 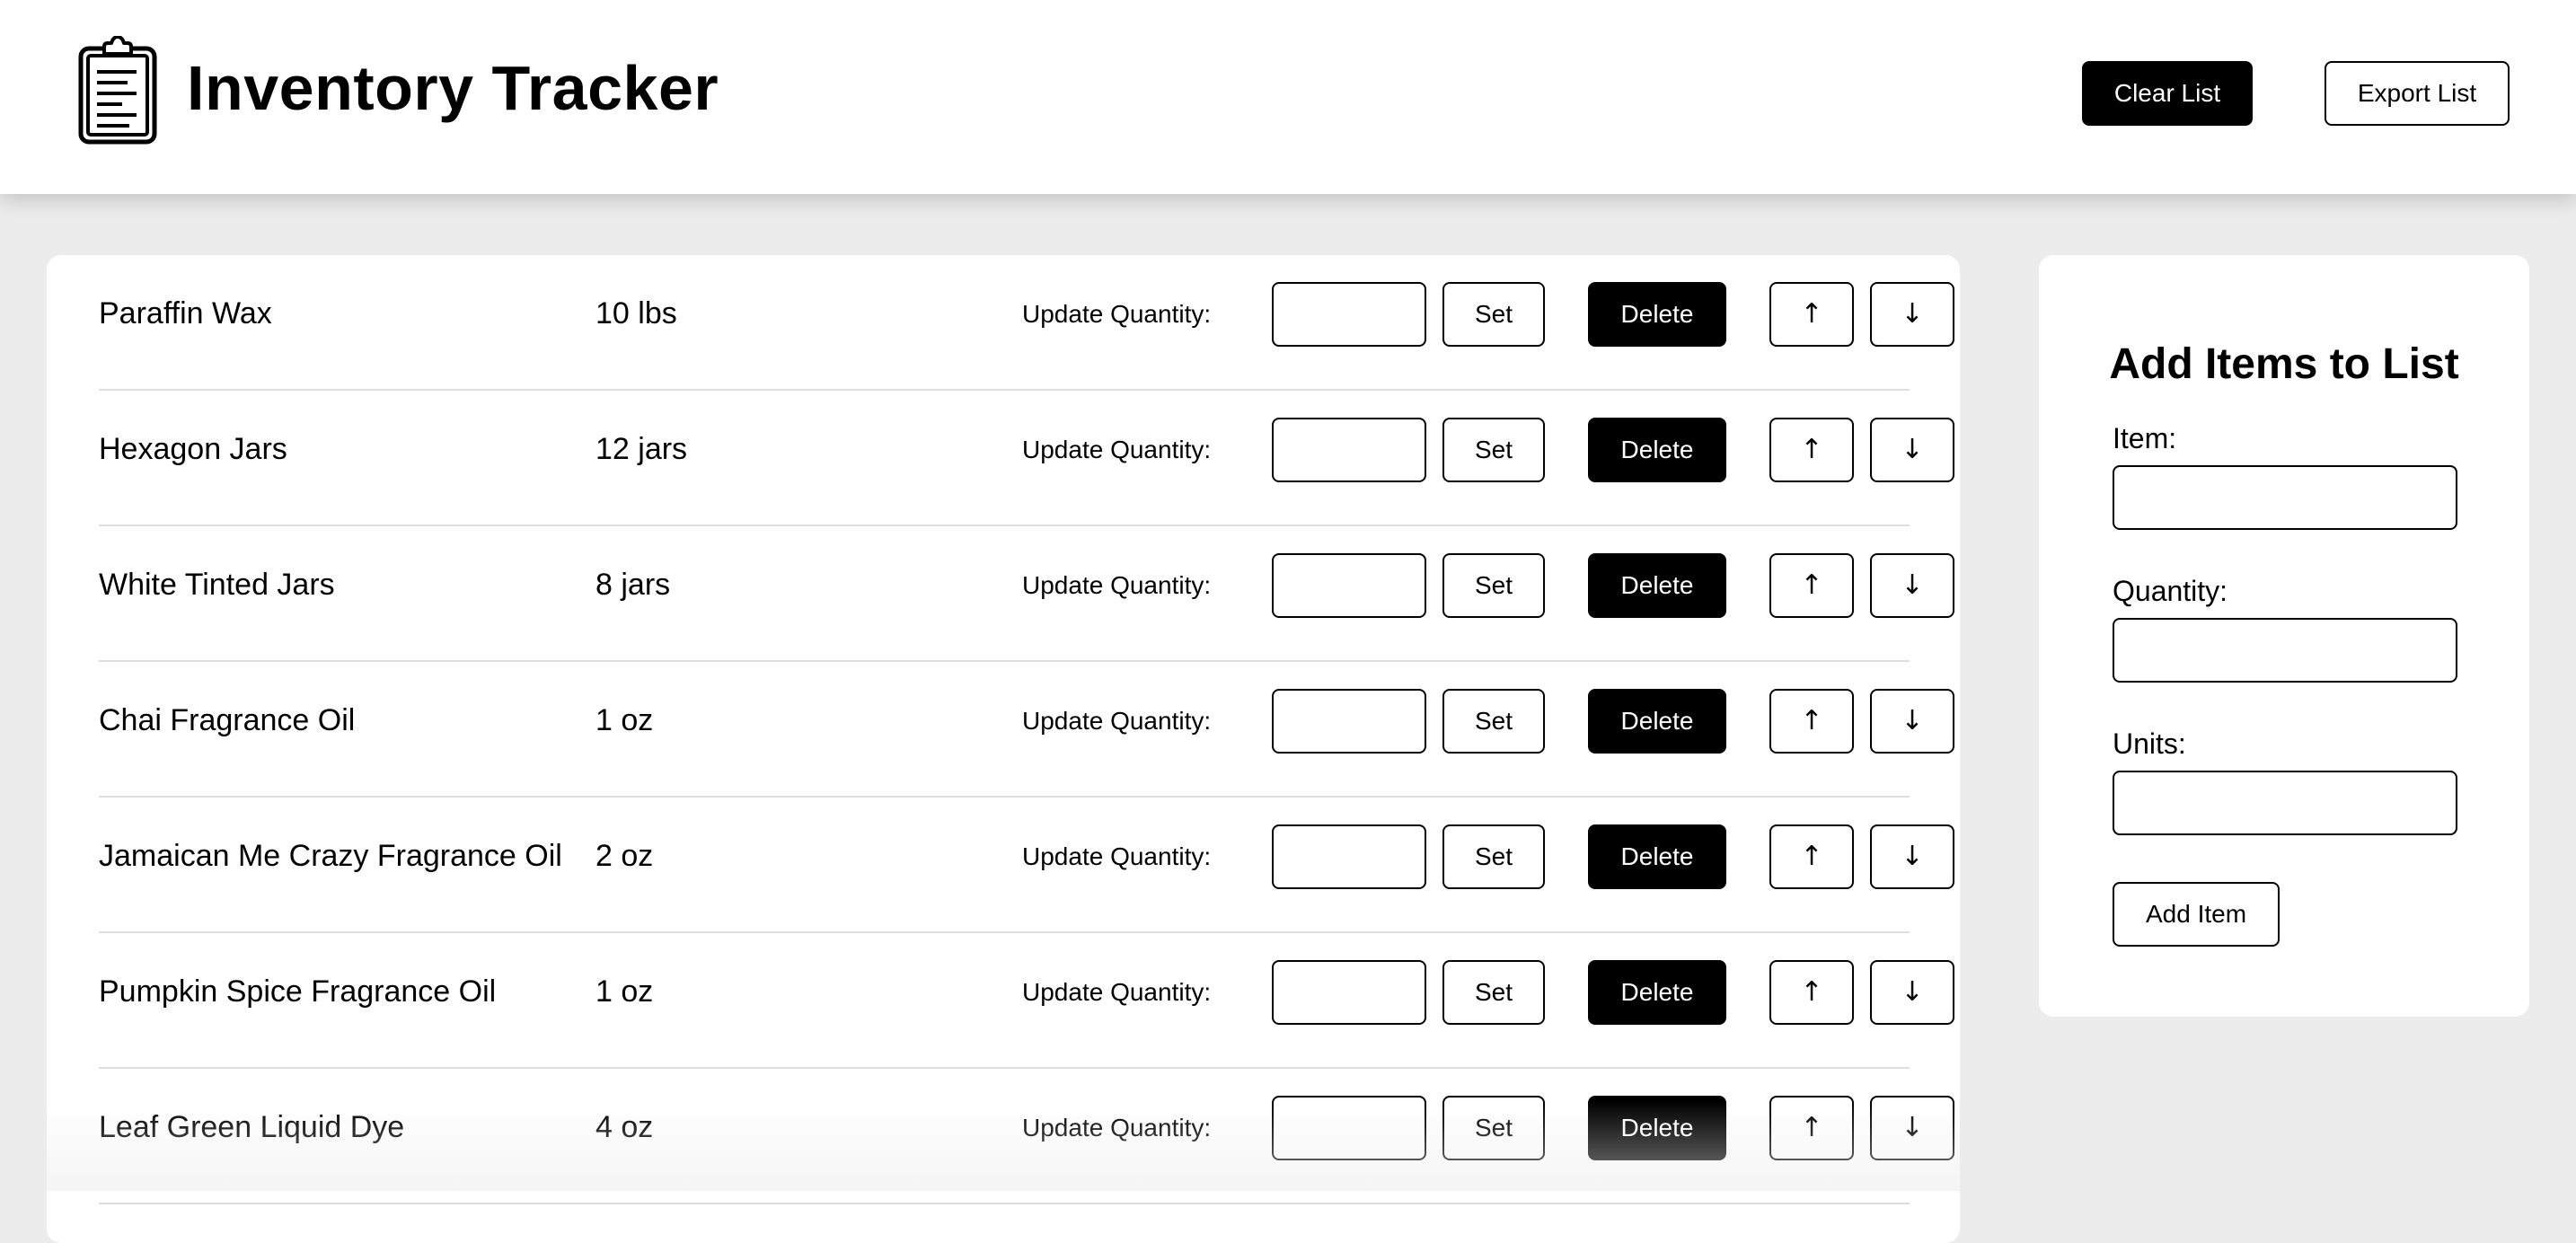 I want to click on item-quantity: 8 jars, so click(x=633, y=585).